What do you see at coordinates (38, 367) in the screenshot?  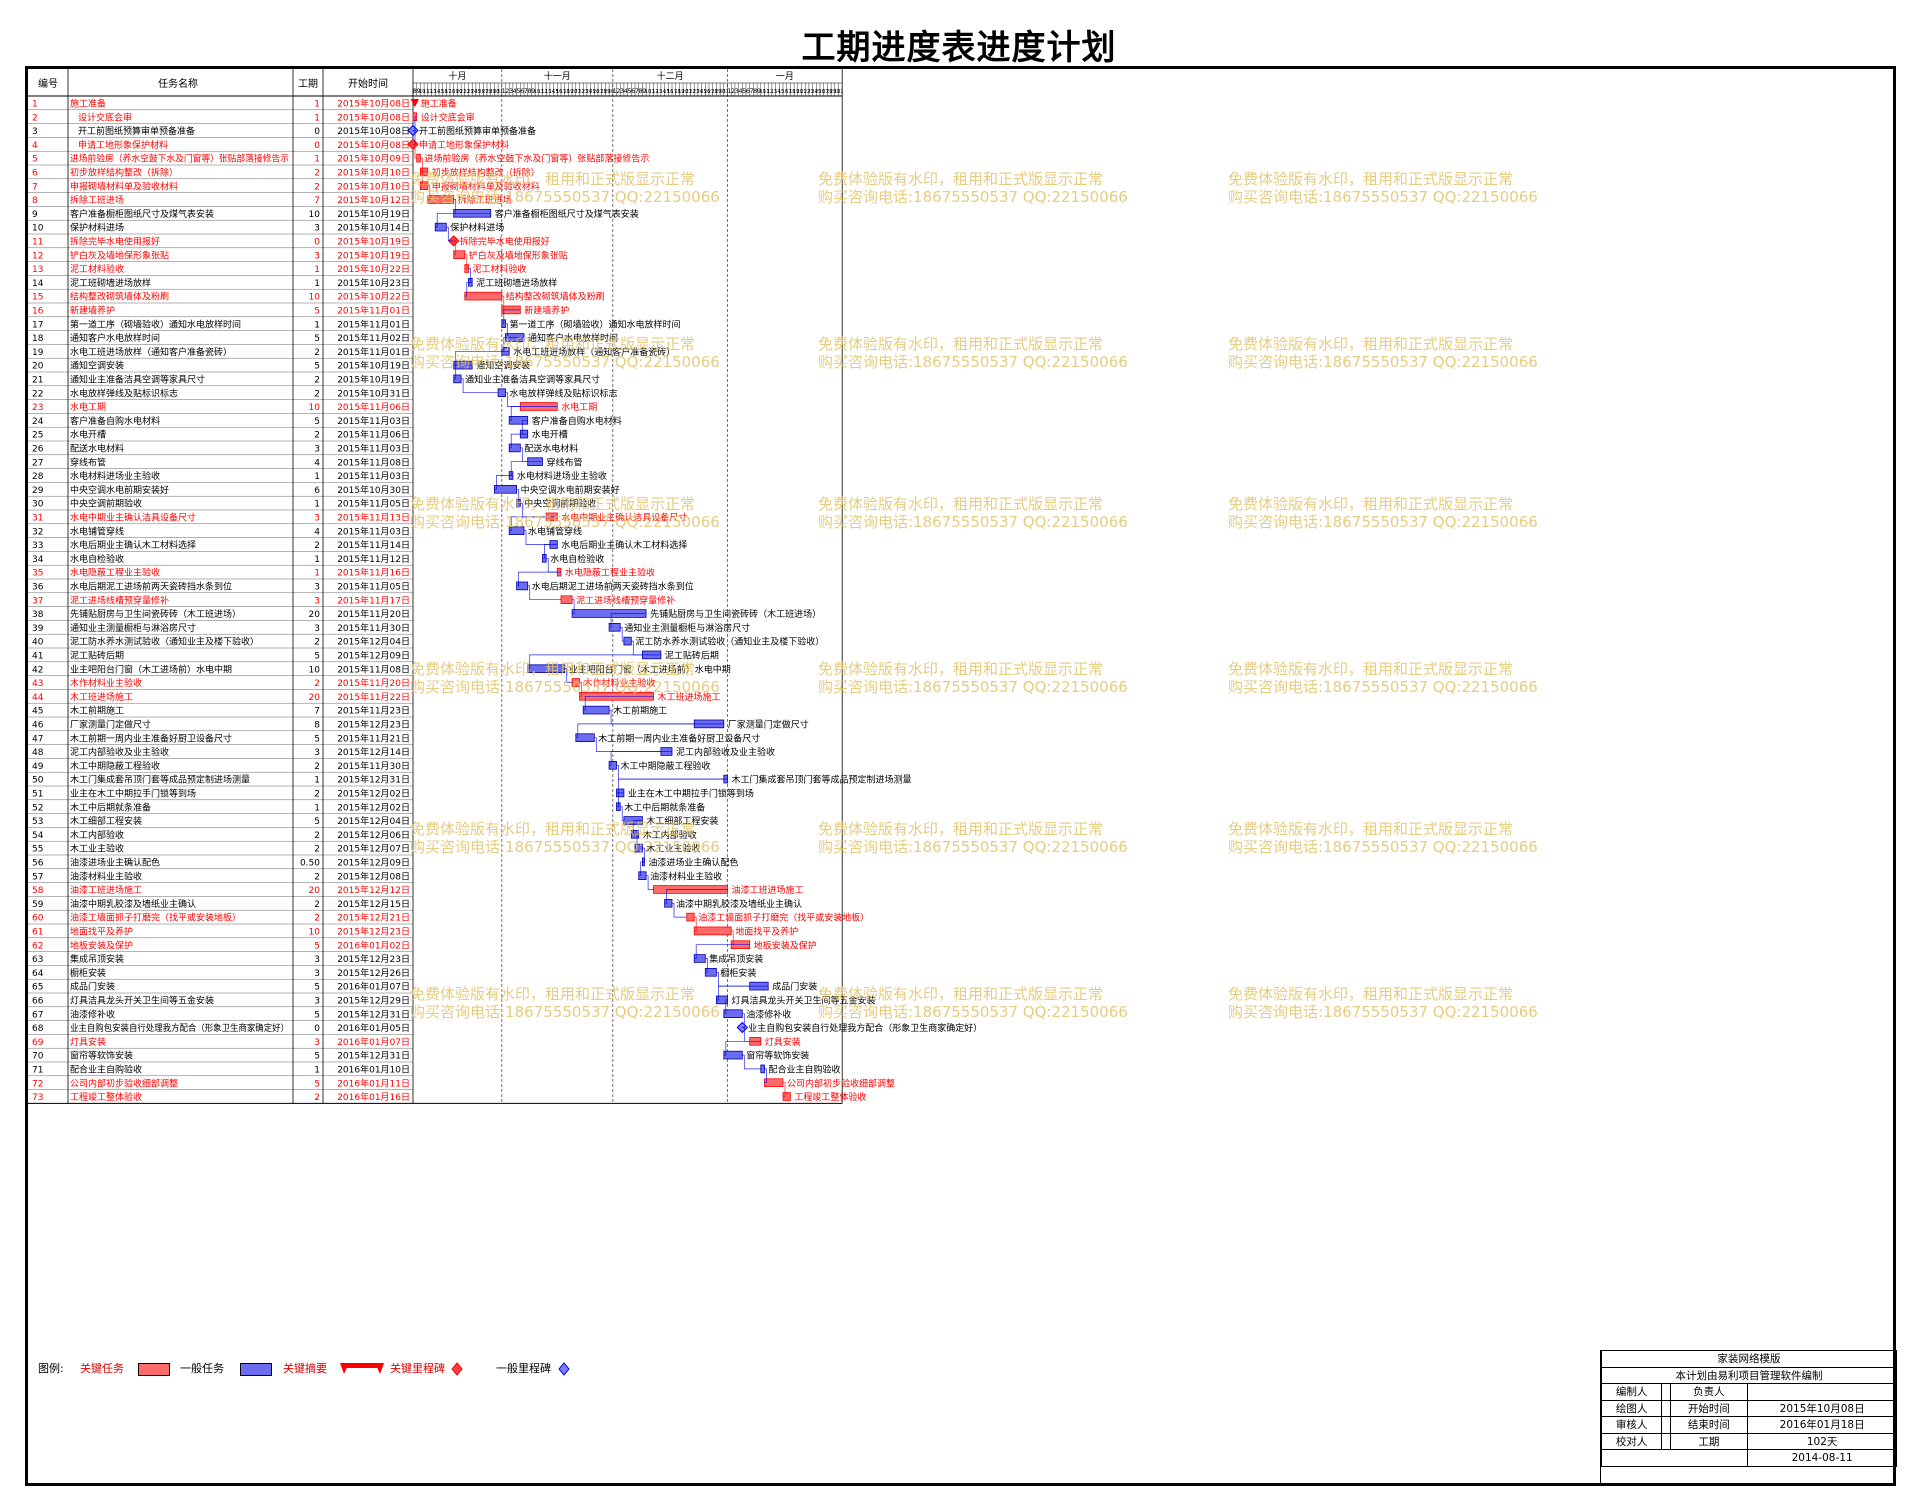 I see `task-id: 20` at bounding box center [38, 367].